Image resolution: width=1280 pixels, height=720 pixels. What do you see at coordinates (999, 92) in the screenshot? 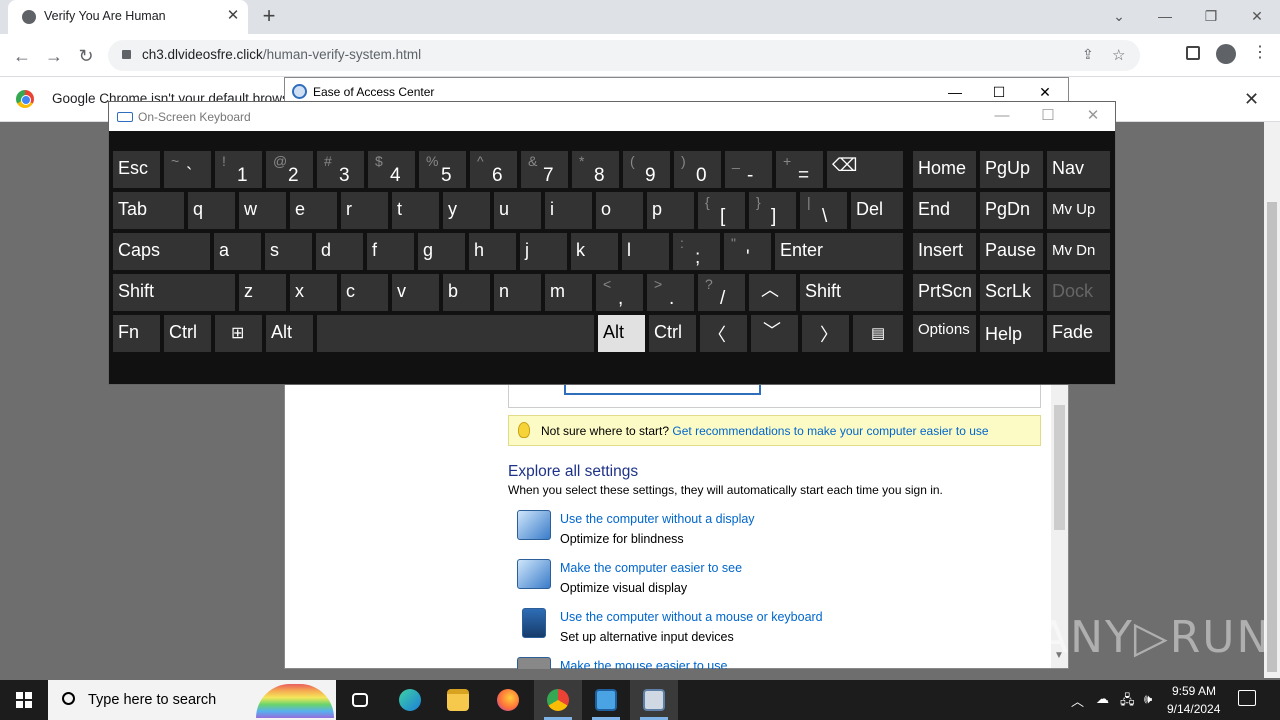
I see `eoa-maximize-button: ☐` at bounding box center [999, 92].